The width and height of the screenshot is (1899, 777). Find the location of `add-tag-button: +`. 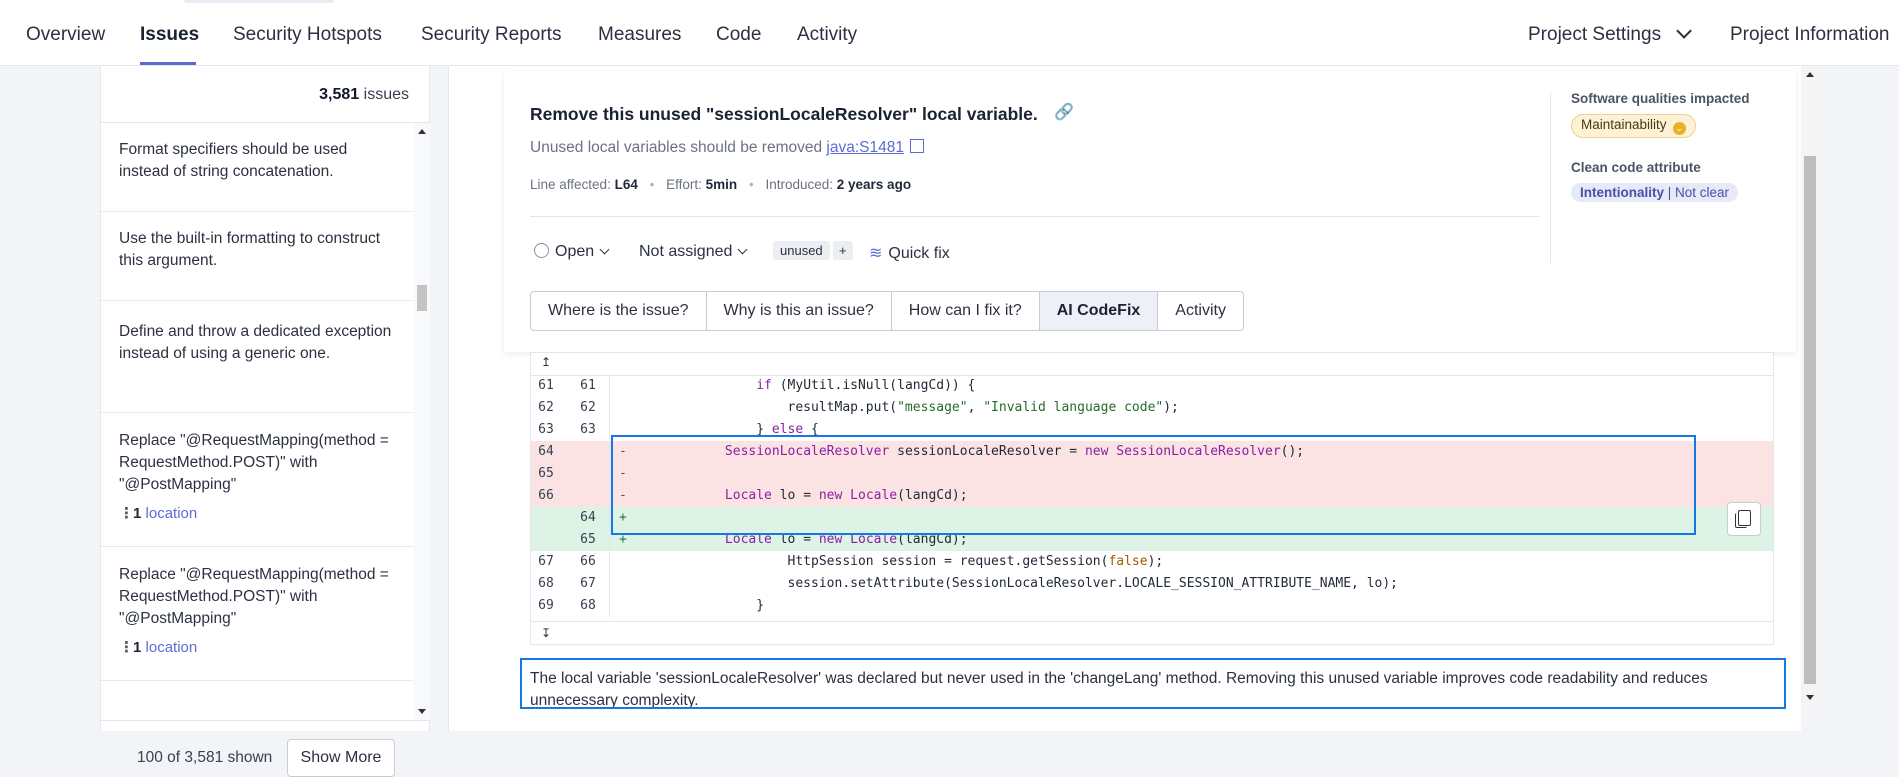

add-tag-button: + is located at coordinates (843, 250).